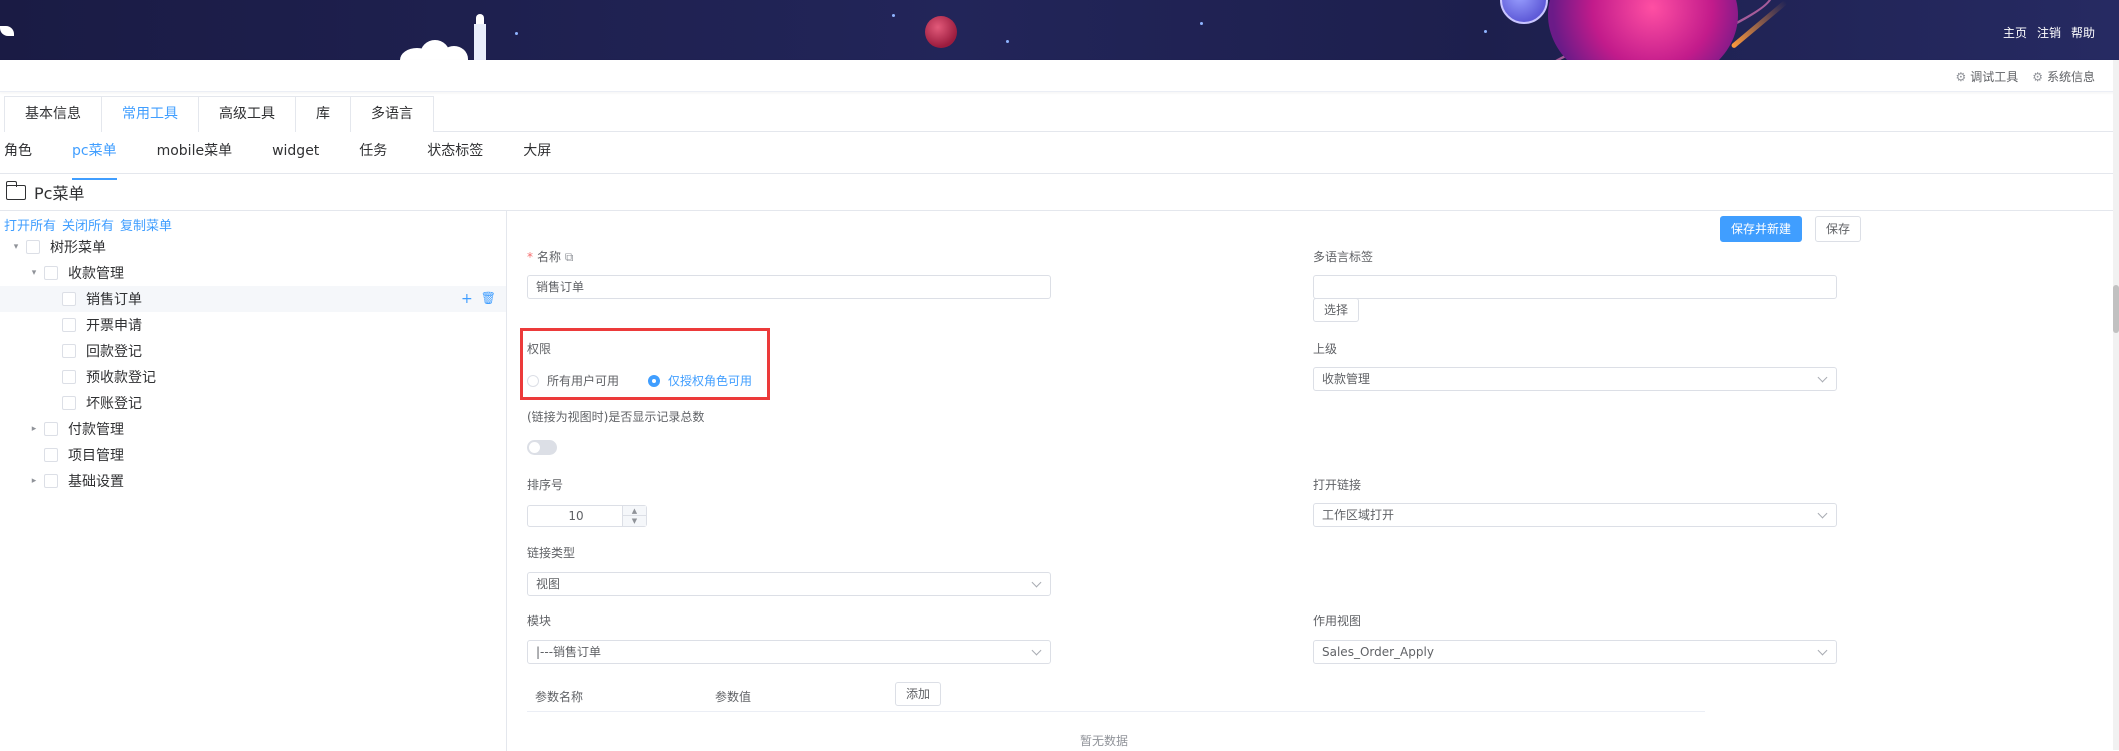  Describe the element at coordinates (15, 190) in the screenshot. I see `folder-icon` at that location.